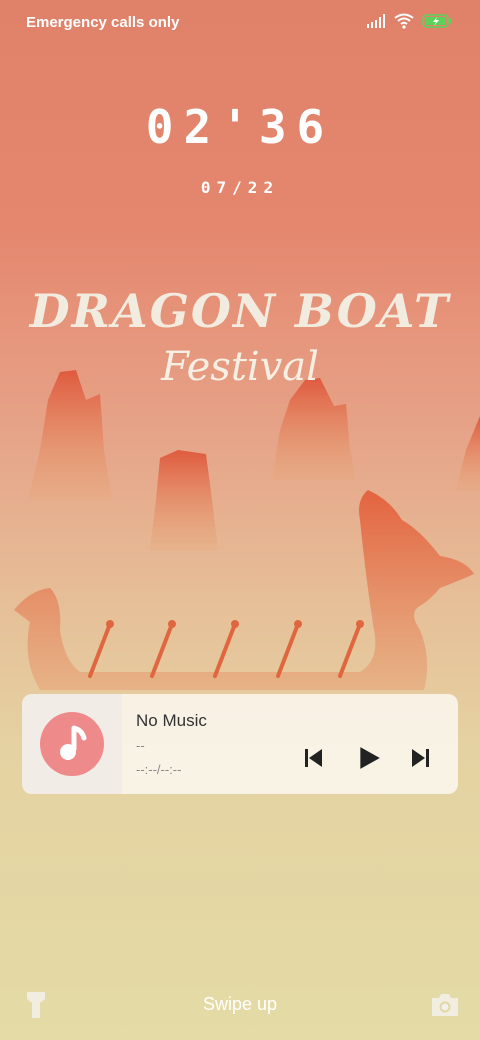 This screenshot has height=1040, width=480. Describe the element at coordinates (468, 453) in the screenshot. I see `rock-far-right` at that location.